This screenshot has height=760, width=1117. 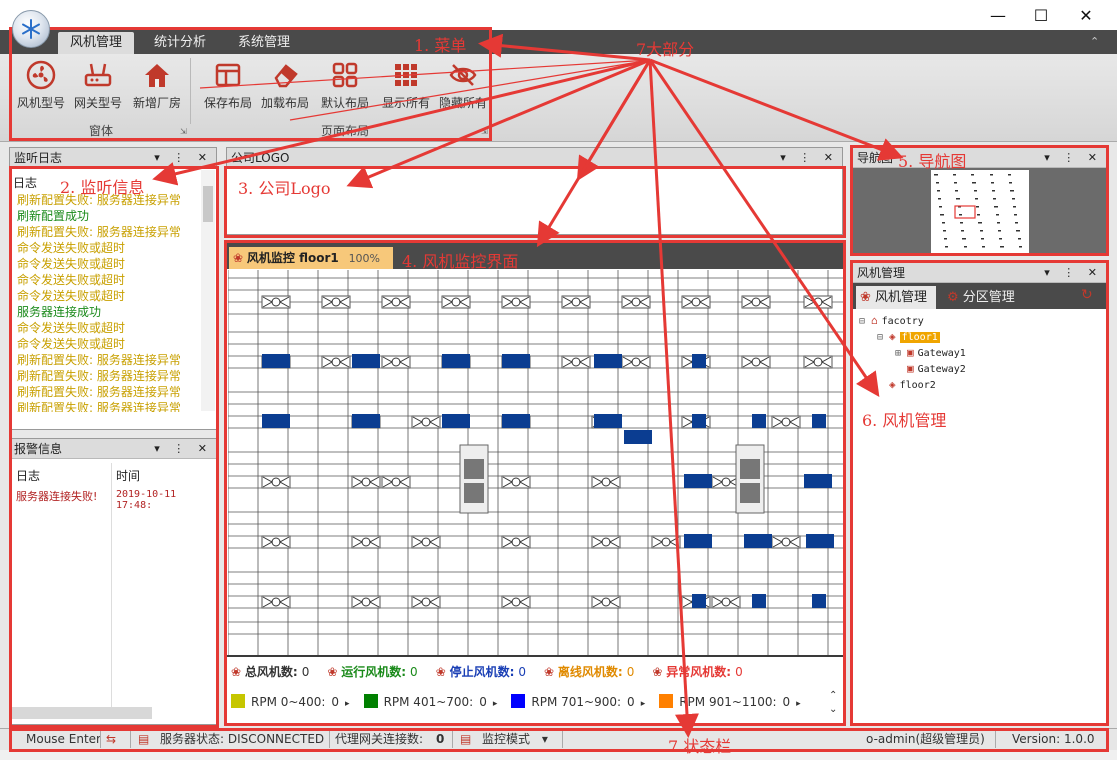 I want to click on add-factory-button: 新增厂房, so click(x=157, y=85).